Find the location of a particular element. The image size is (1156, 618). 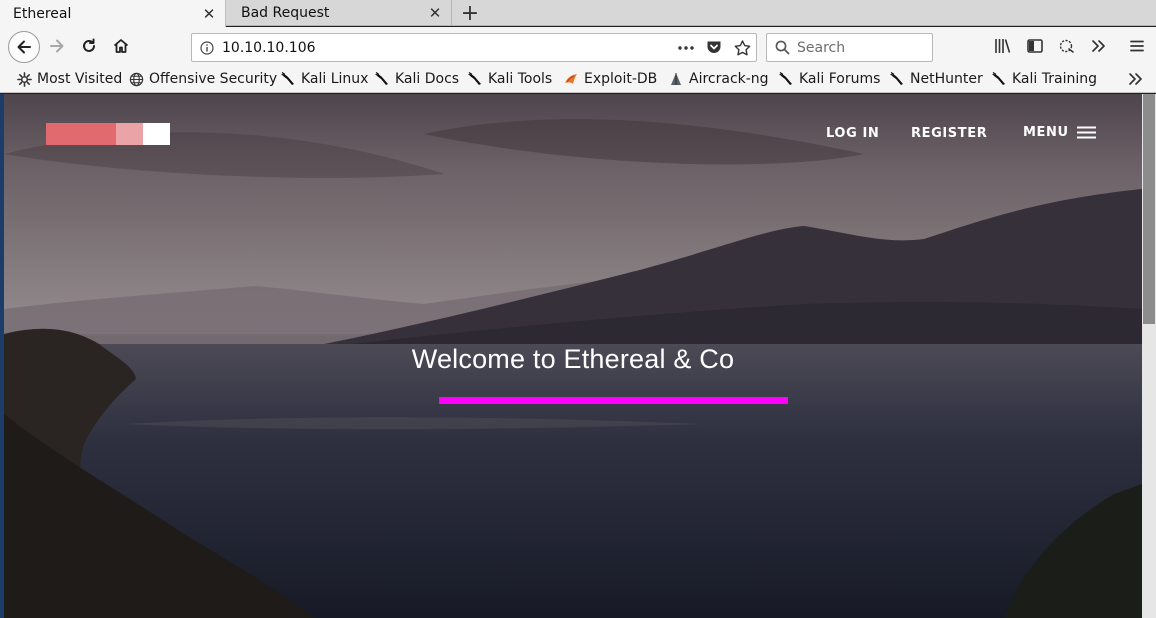

library-button is located at coordinates (1003, 46).